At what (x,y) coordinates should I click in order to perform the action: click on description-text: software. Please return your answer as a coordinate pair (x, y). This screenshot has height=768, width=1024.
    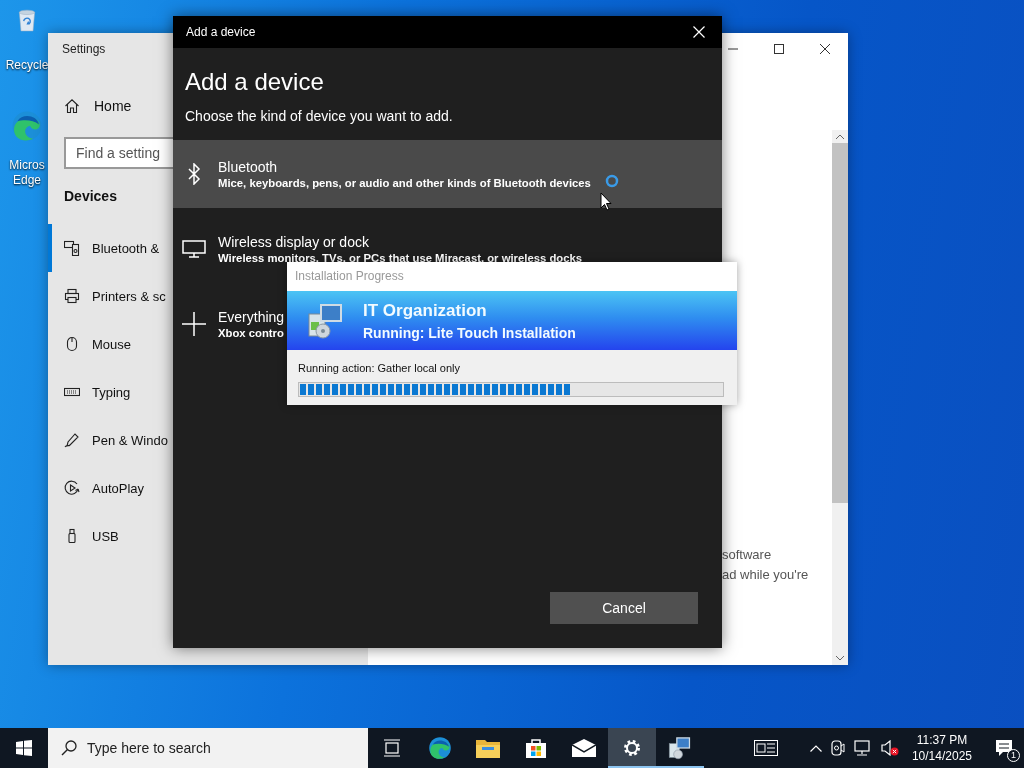
    Looking at the image, I should click on (747, 555).